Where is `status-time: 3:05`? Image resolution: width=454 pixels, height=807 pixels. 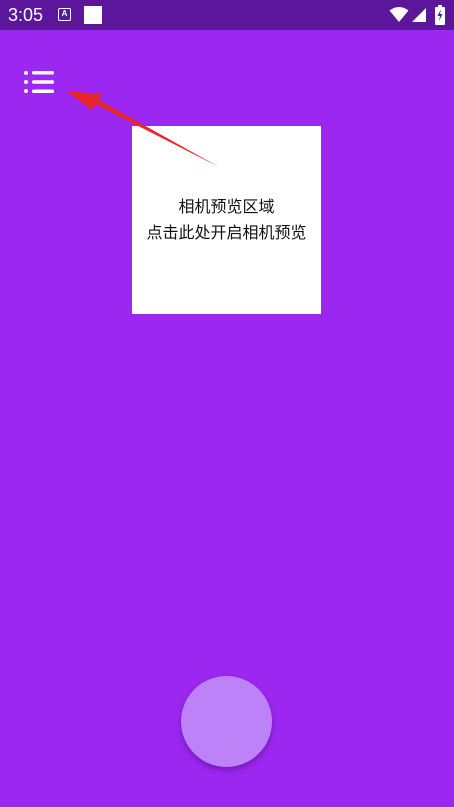 status-time: 3:05 is located at coordinates (26, 15).